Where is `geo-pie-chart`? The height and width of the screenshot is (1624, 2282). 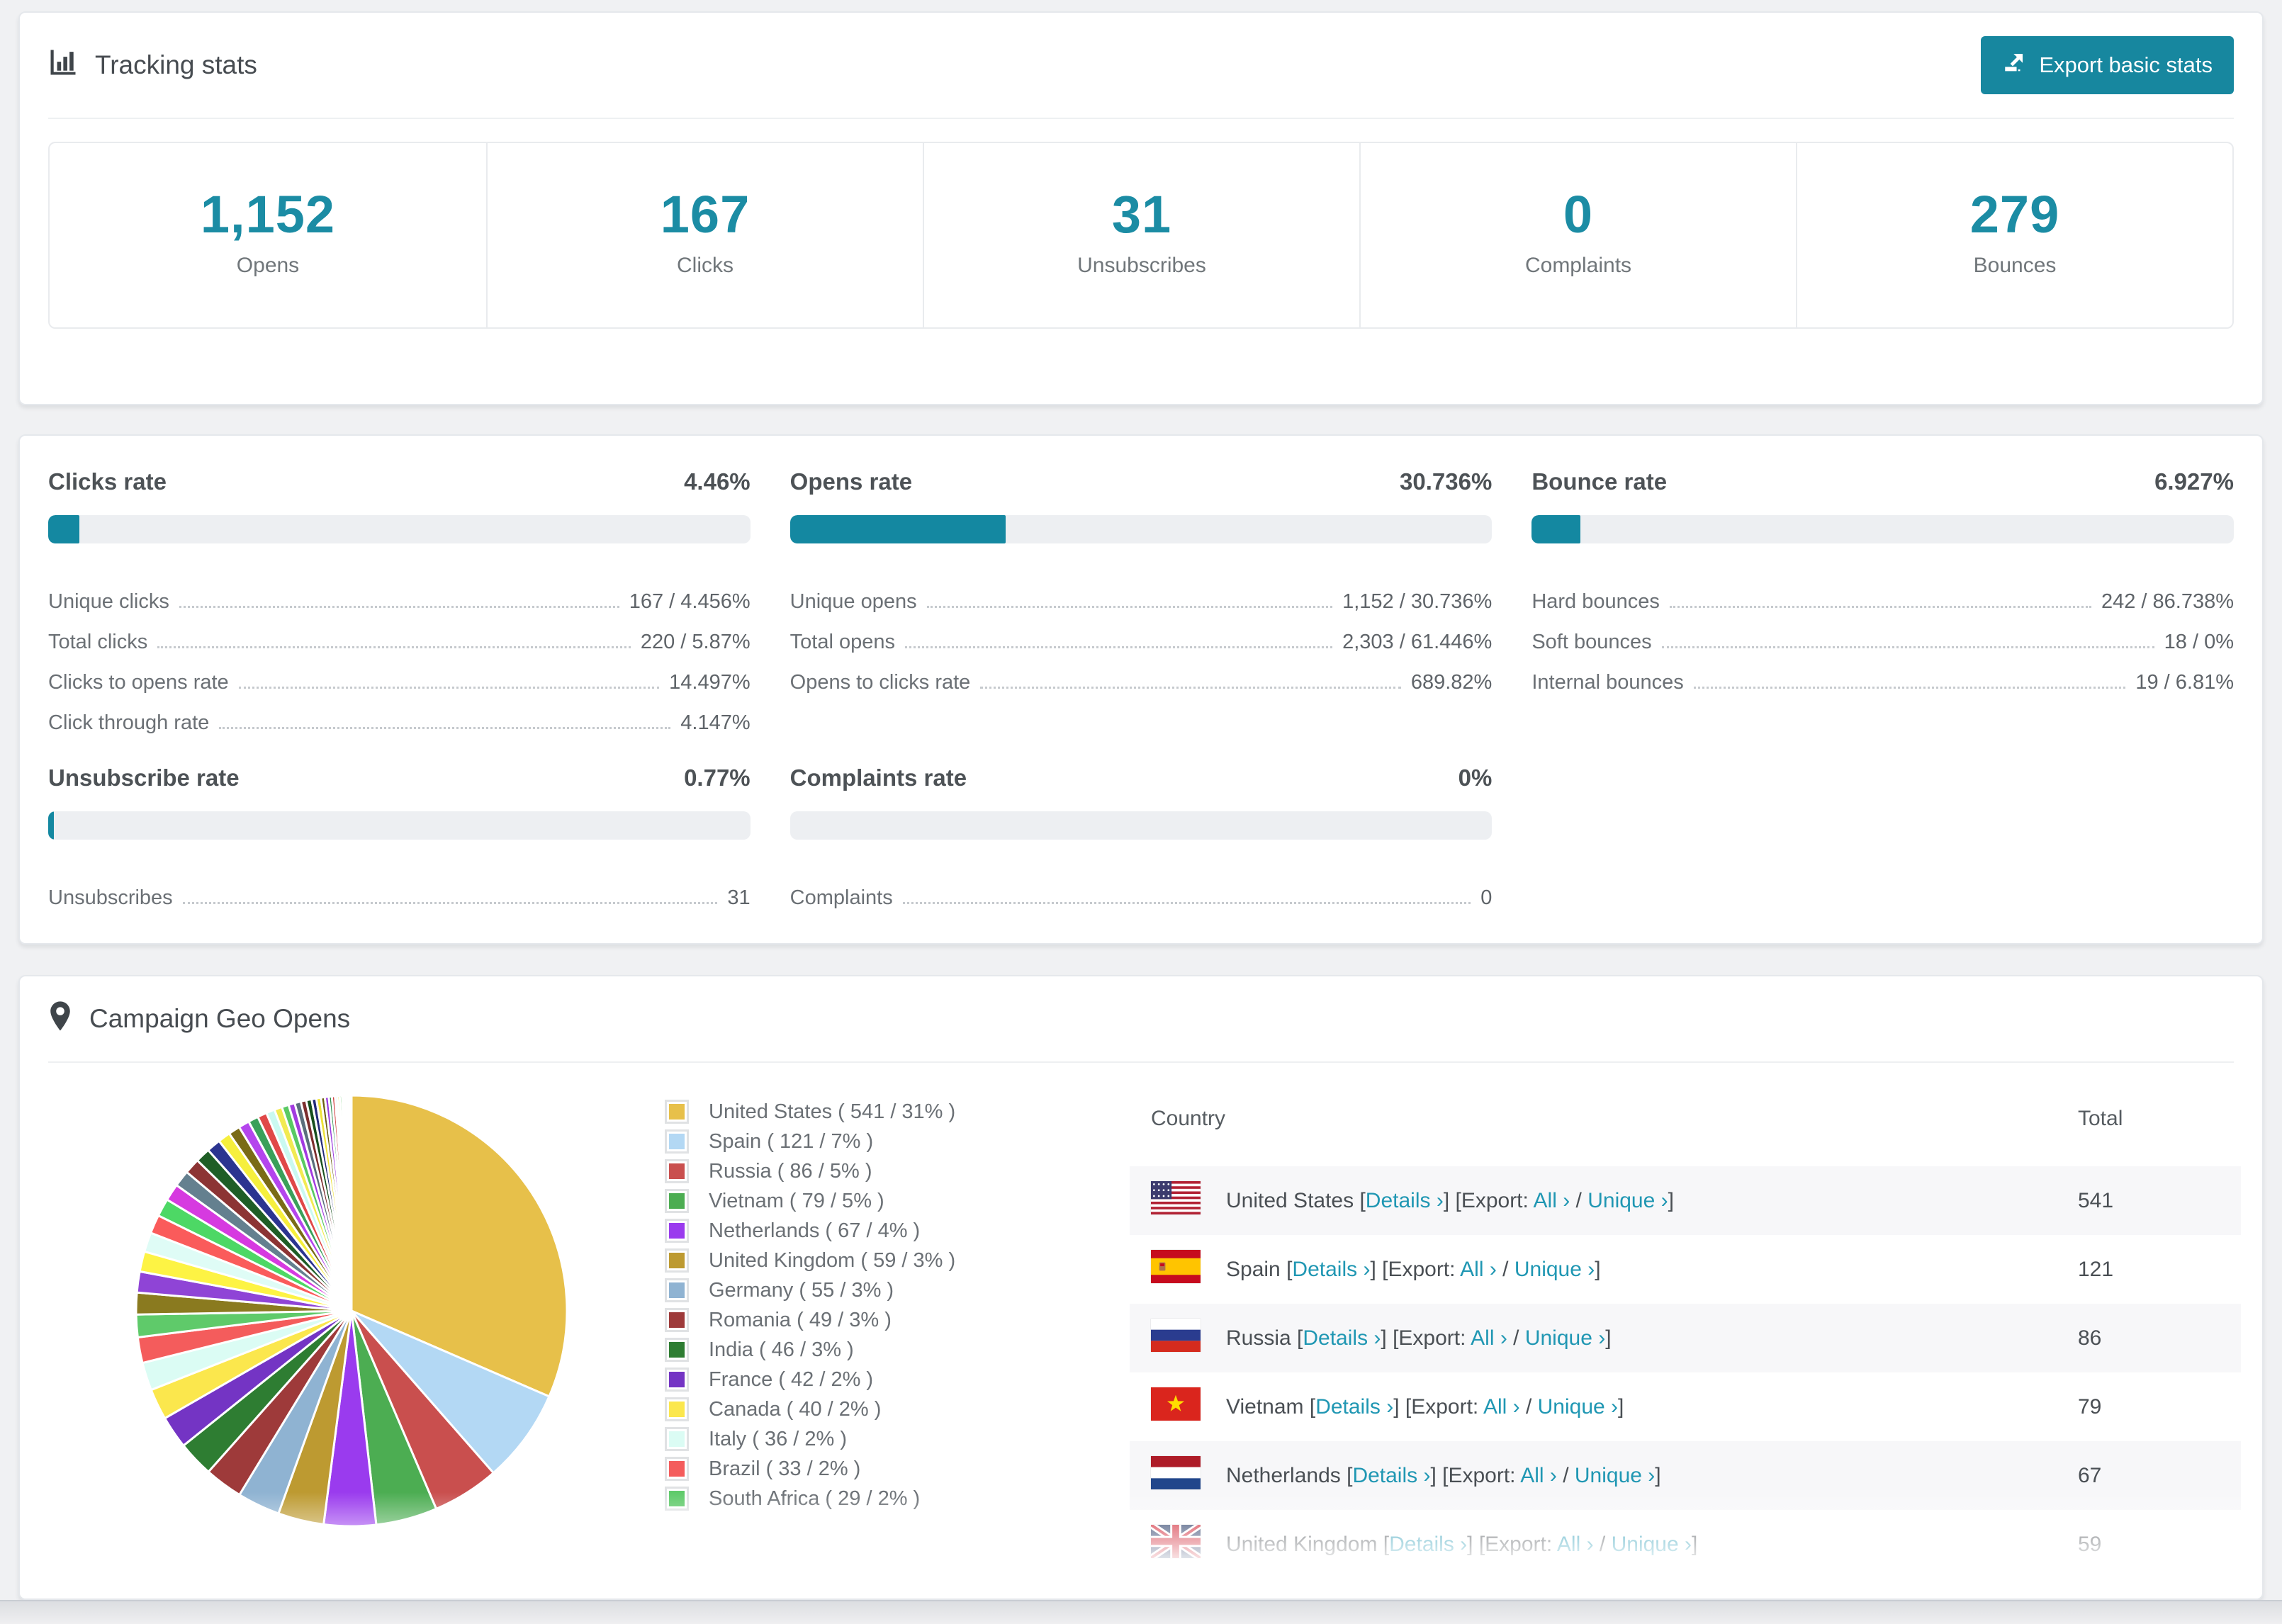
geo-pie-chart is located at coordinates (352, 1311).